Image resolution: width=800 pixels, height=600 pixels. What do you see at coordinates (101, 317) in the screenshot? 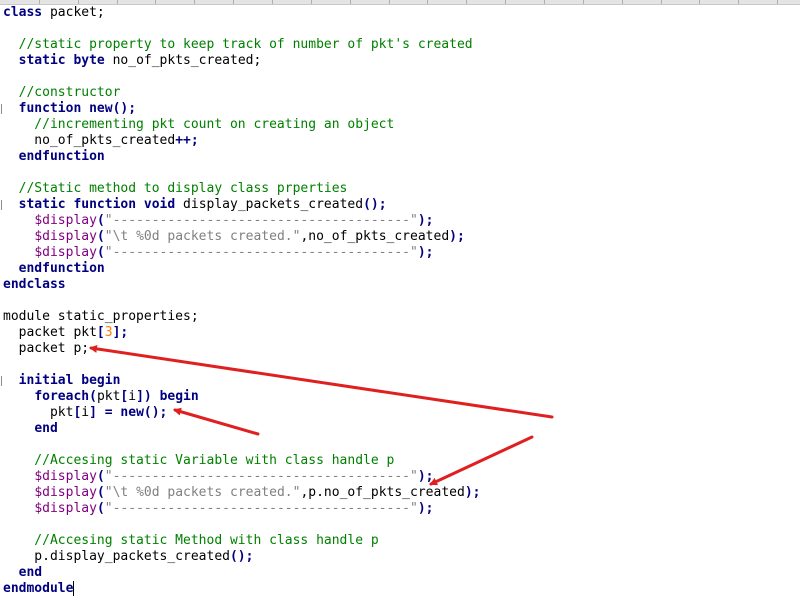
I see `code-line: module static_properties;` at bounding box center [101, 317].